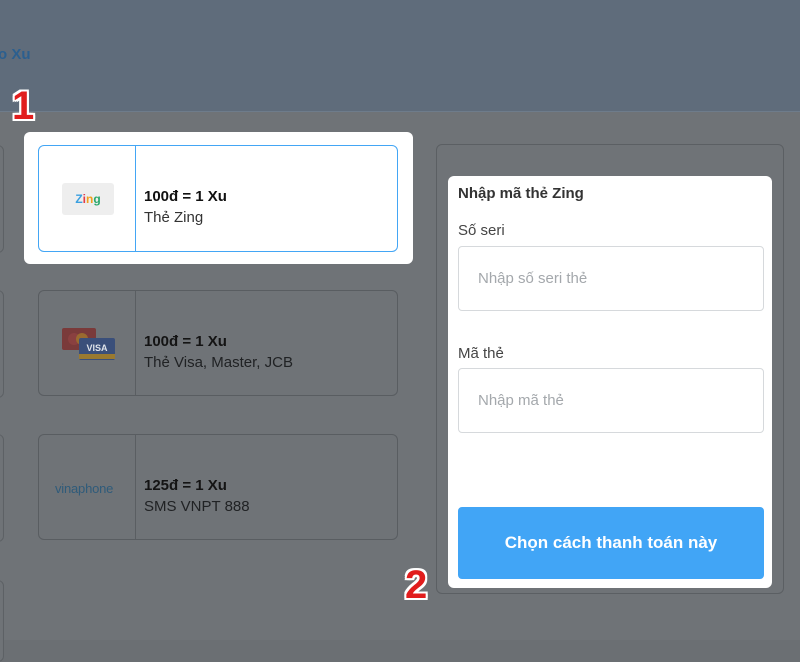  I want to click on card-logo-area: vinaphone, so click(87, 487).